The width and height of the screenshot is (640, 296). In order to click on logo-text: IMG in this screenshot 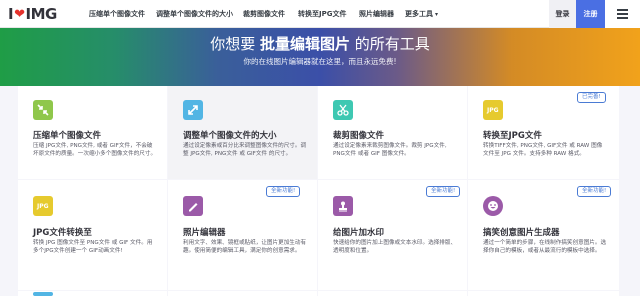, I will do `click(41, 14)`.